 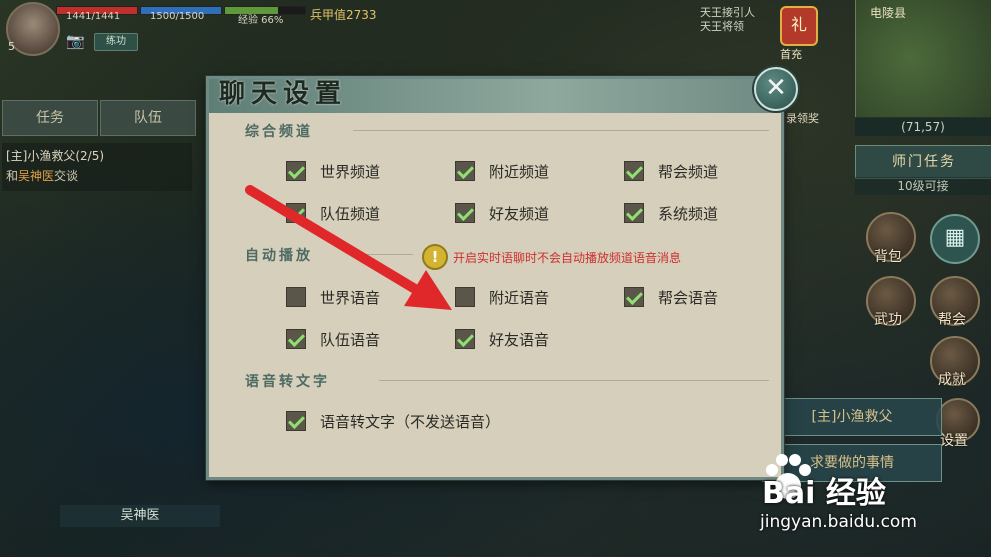 I want to click on watermark-url: jingyan.baidu.com, so click(x=838, y=522).